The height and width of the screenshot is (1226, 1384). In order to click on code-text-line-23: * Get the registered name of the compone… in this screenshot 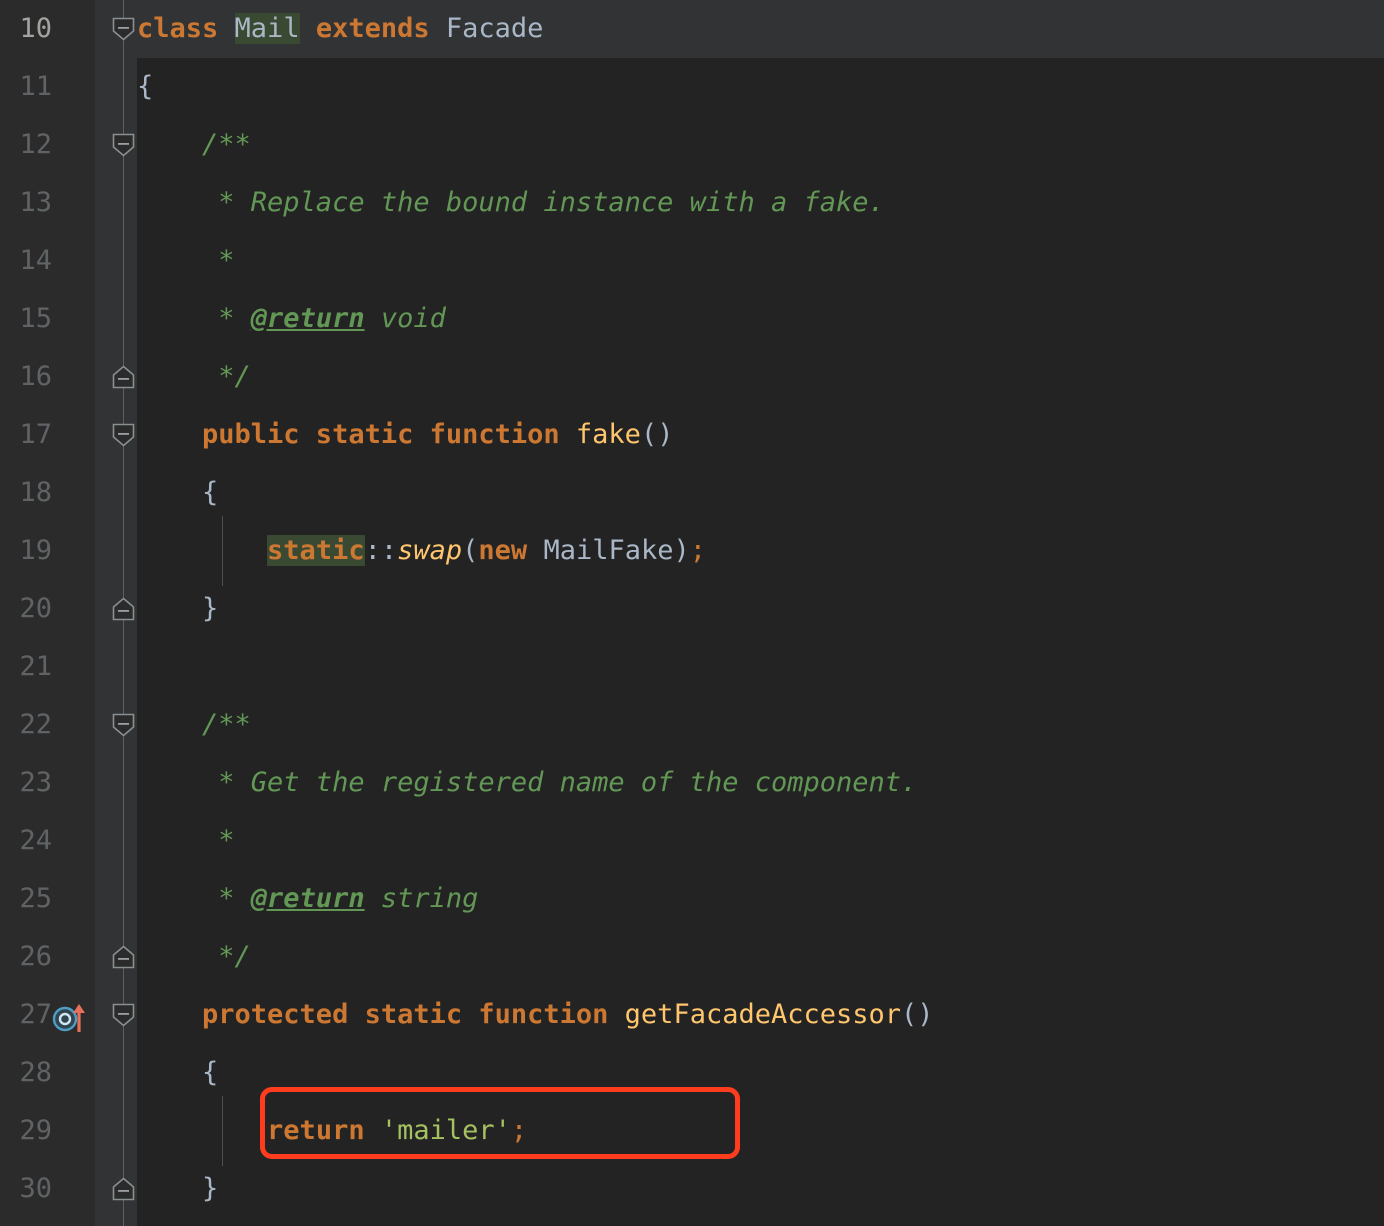, I will do `click(527, 783)`.